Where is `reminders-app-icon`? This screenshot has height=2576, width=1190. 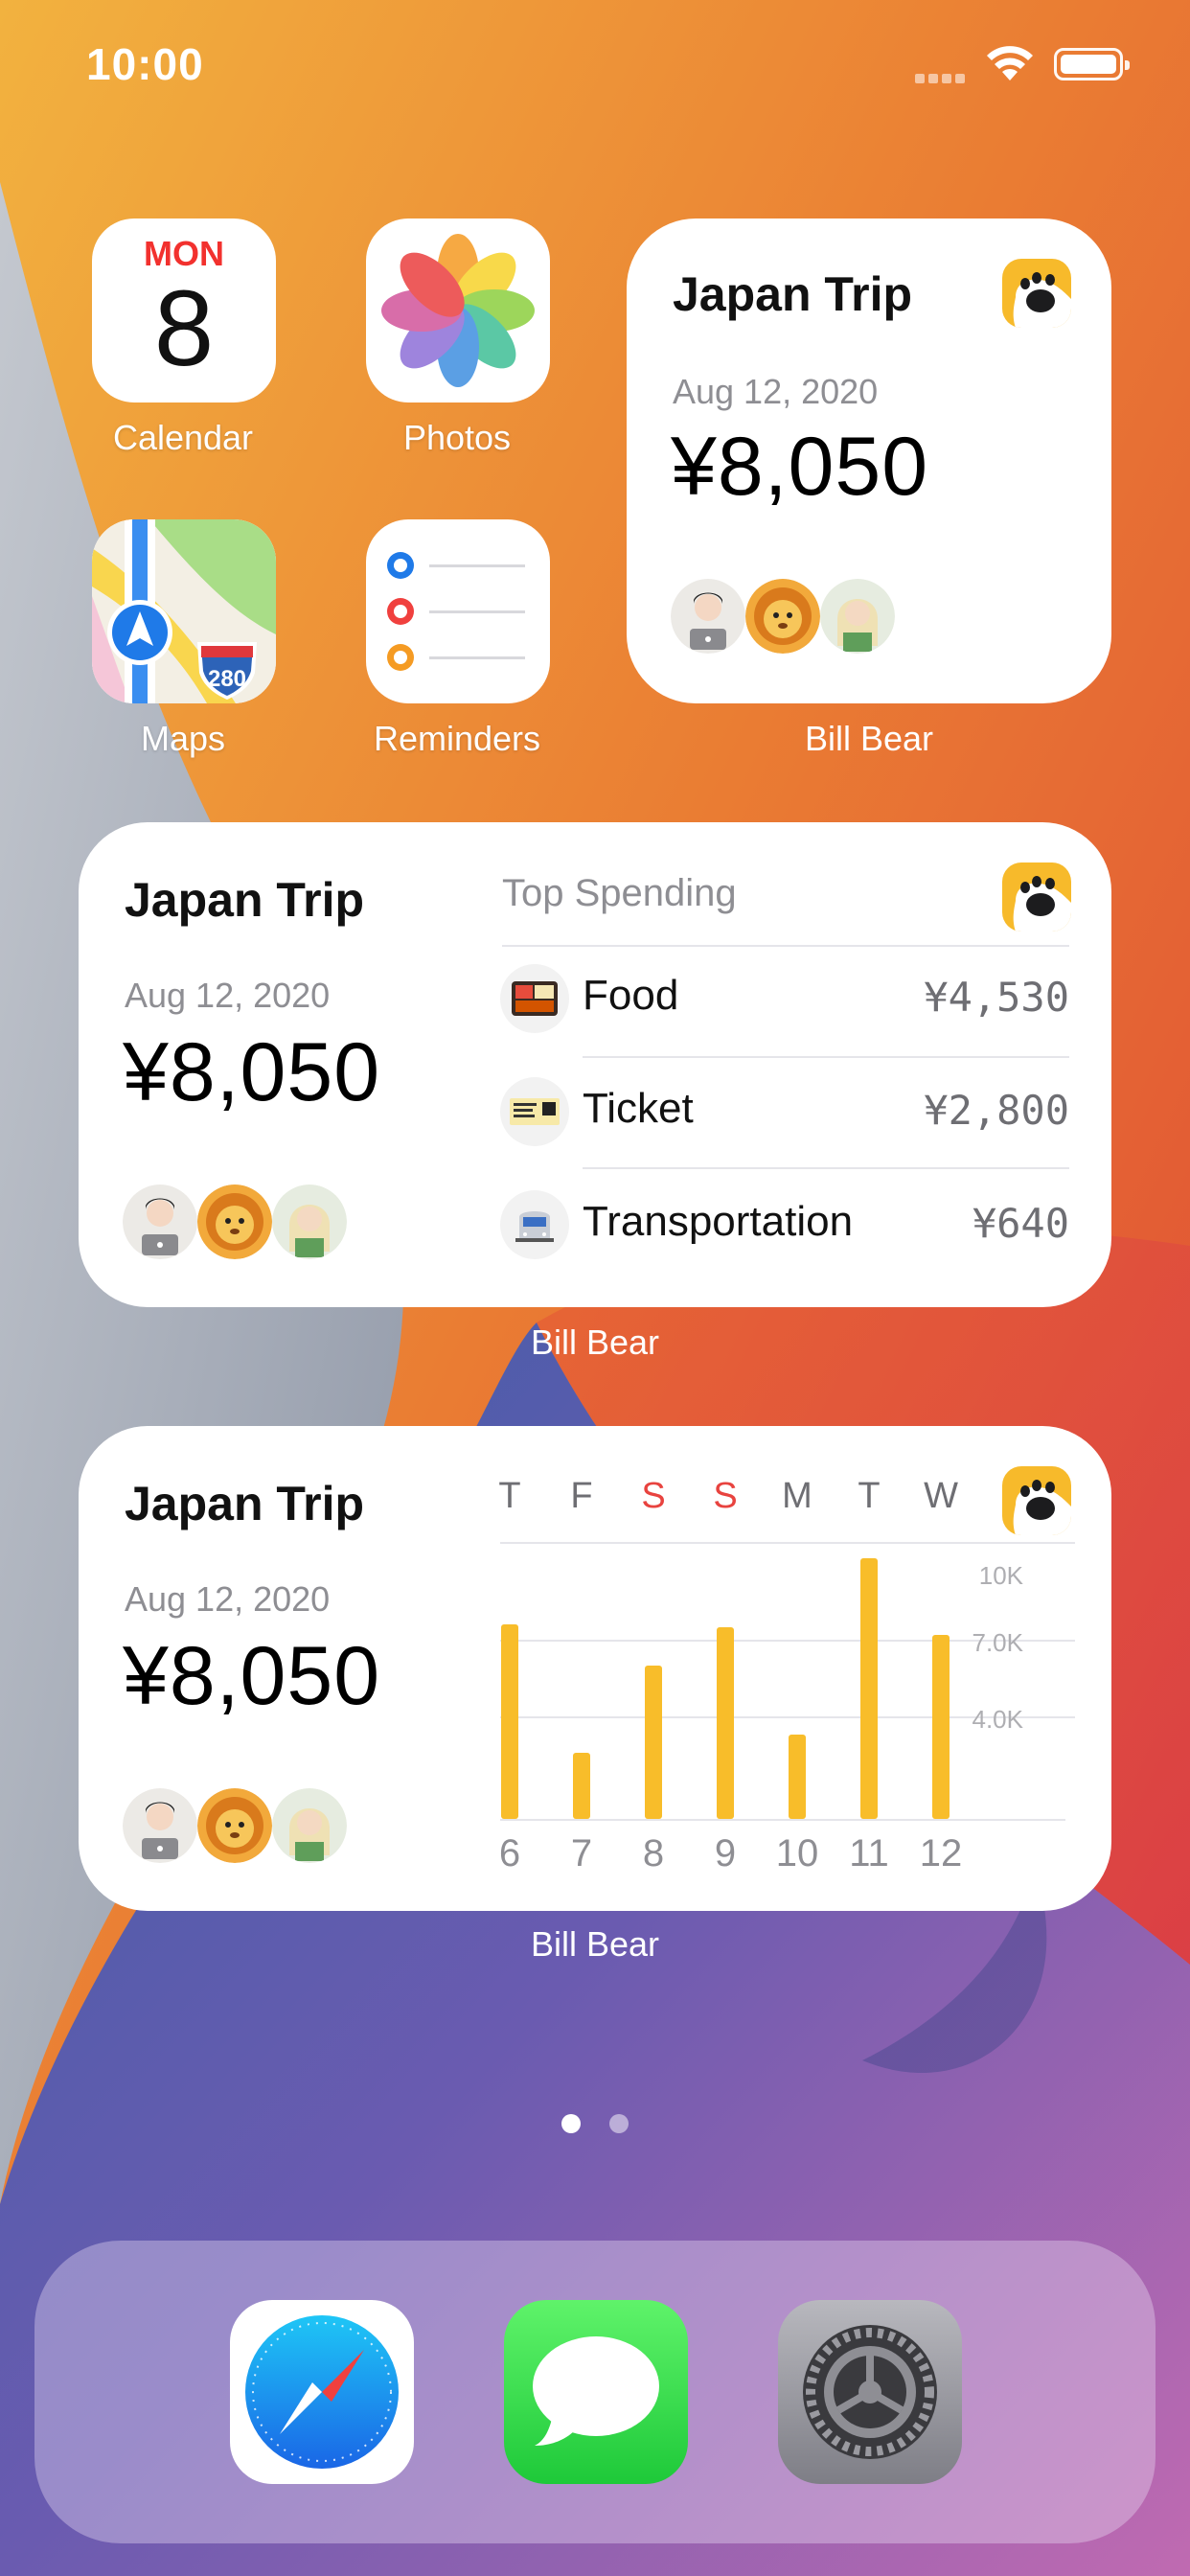 reminders-app-icon is located at coordinates (458, 611).